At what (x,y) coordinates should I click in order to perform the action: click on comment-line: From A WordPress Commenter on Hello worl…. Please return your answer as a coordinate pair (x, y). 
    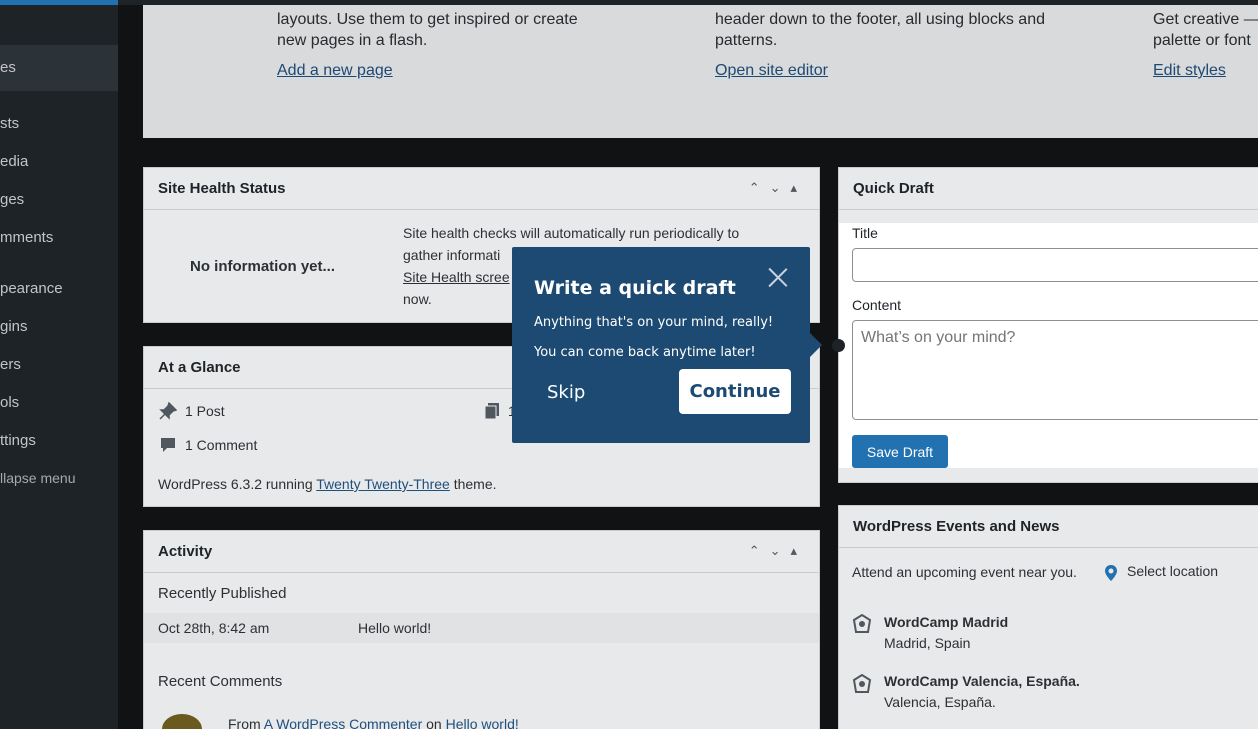
    Looking at the image, I should click on (373, 722).